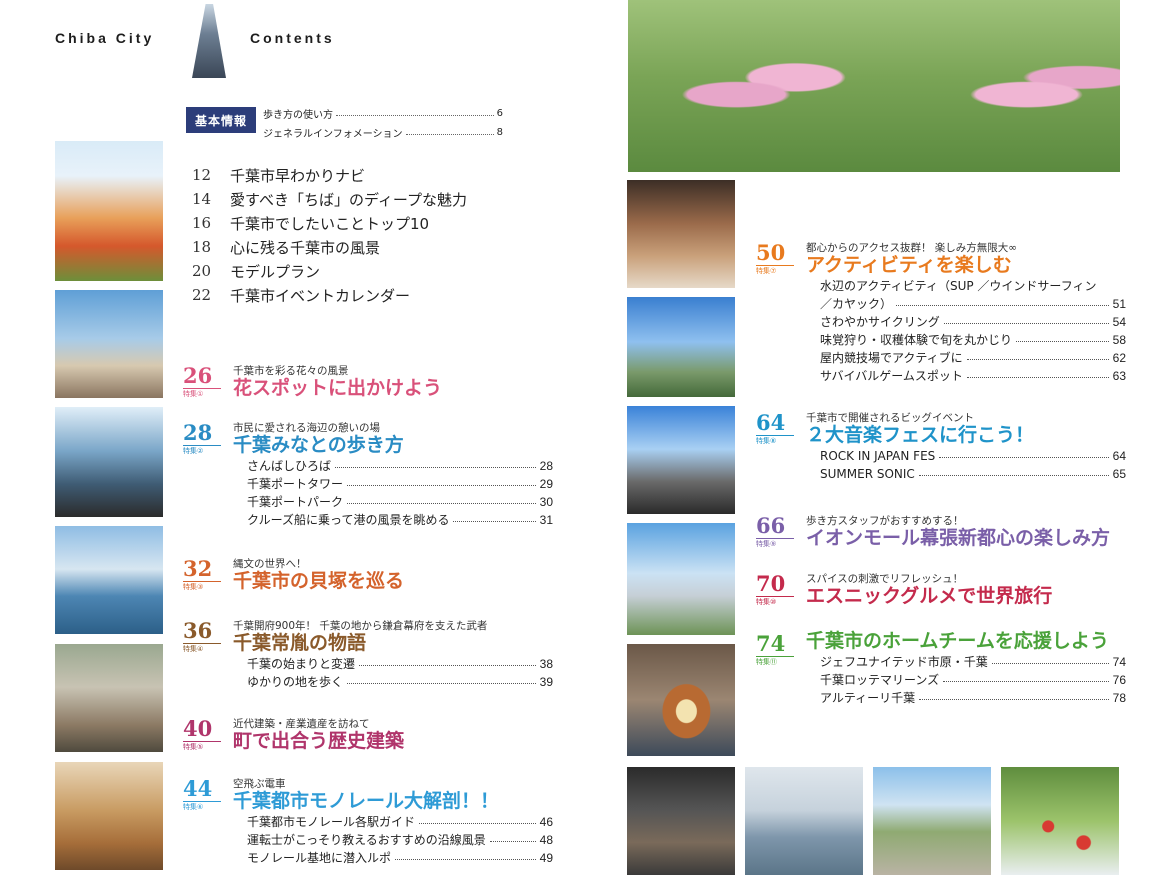  Describe the element at coordinates (193, 649) in the screenshot. I see `section-feature-tag: 特集④` at that location.